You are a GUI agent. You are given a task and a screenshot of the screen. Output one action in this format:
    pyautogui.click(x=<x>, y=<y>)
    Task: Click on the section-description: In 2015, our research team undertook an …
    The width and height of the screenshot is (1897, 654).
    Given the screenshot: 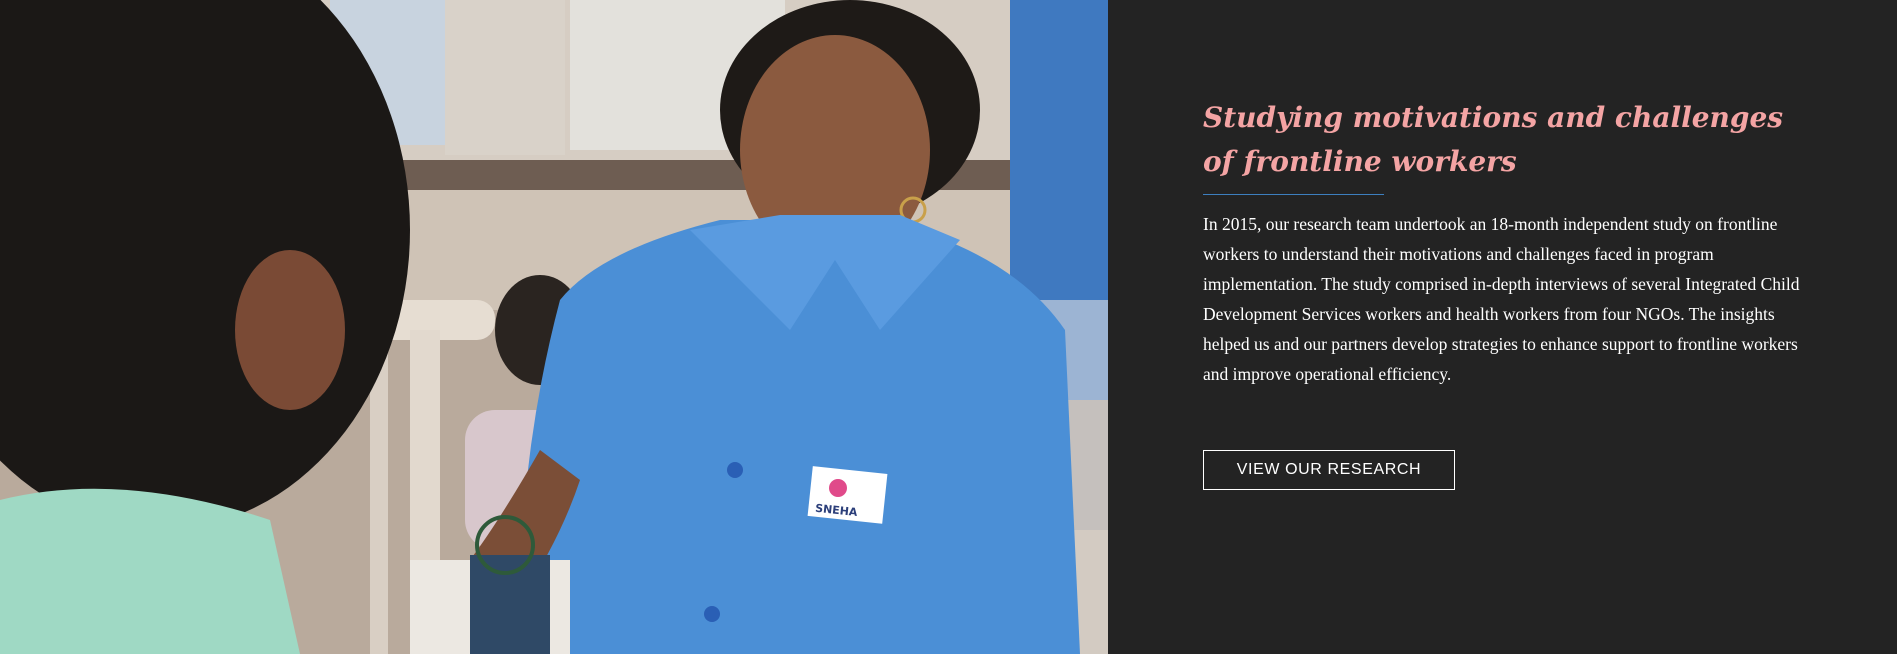 What is the action you would take?
    pyautogui.click(x=1501, y=299)
    